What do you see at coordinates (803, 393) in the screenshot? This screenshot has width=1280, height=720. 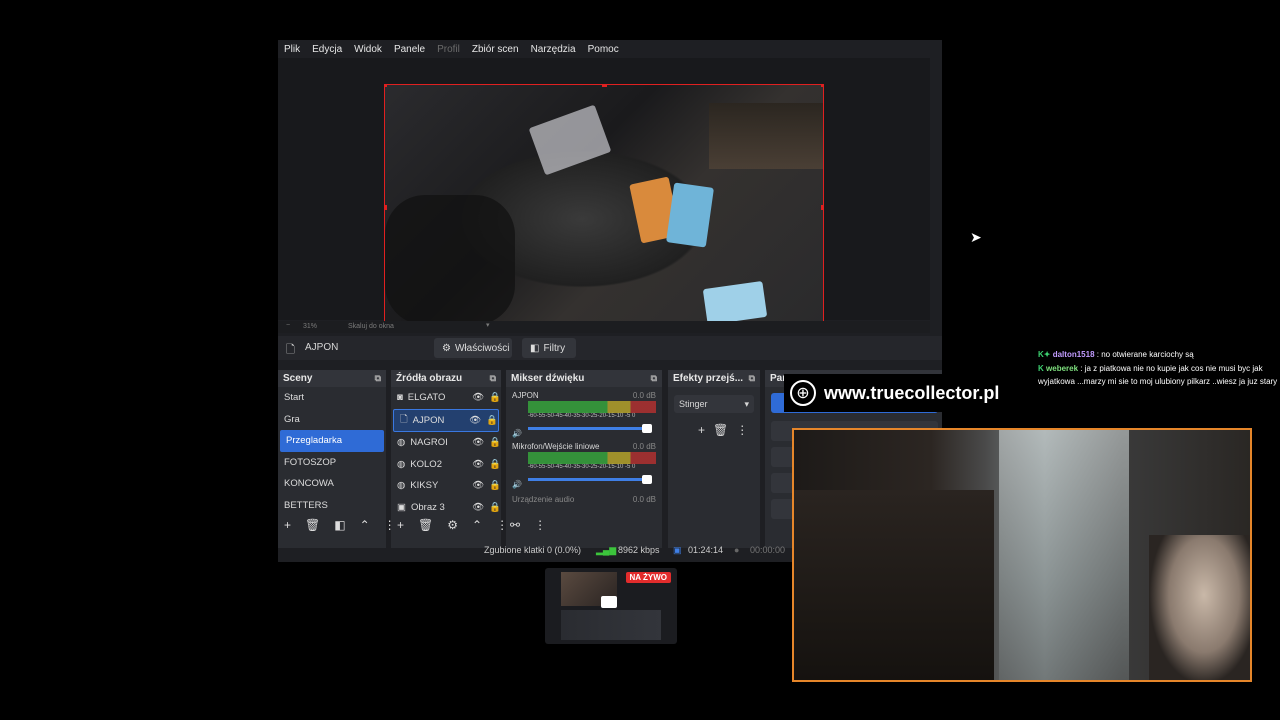 I see `globe-icon: ⊕` at bounding box center [803, 393].